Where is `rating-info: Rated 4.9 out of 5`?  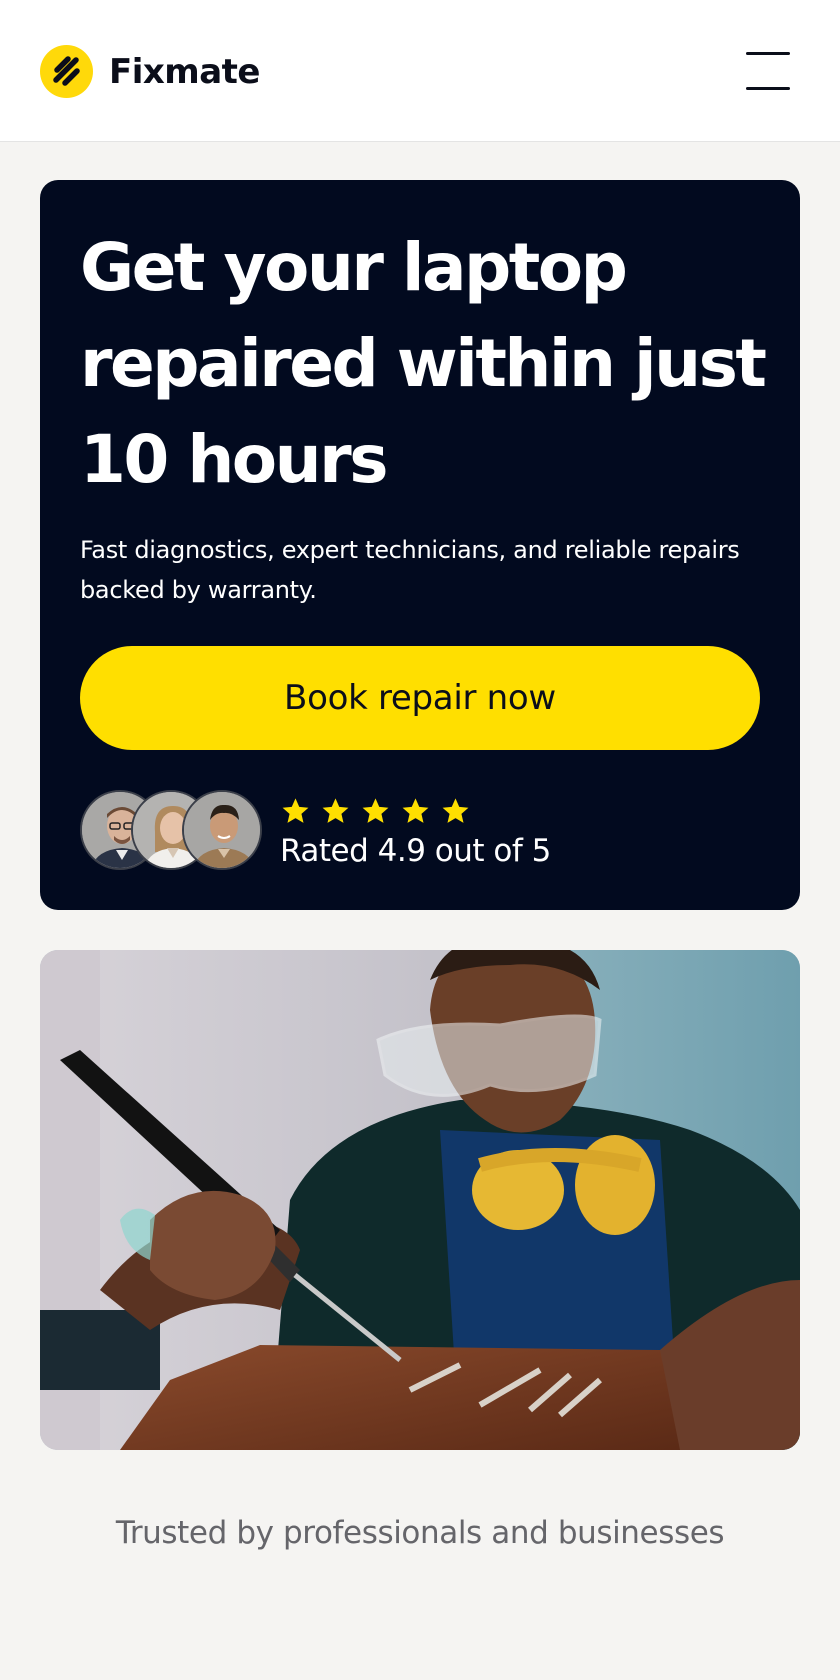
rating-info: Rated 4.9 out of 5 is located at coordinates (415, 832).